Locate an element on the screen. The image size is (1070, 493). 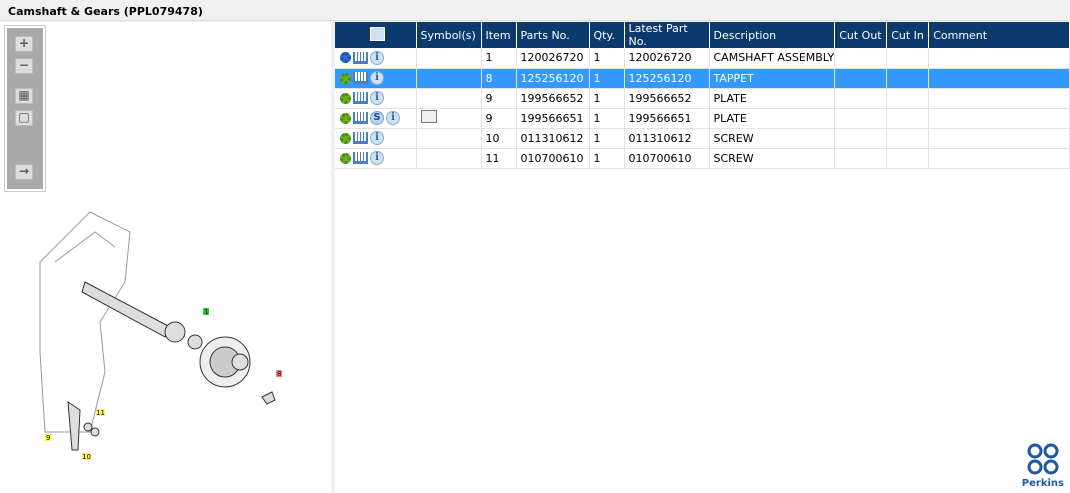
header-cut-in: Cut In is located at coordinates (908, 35).